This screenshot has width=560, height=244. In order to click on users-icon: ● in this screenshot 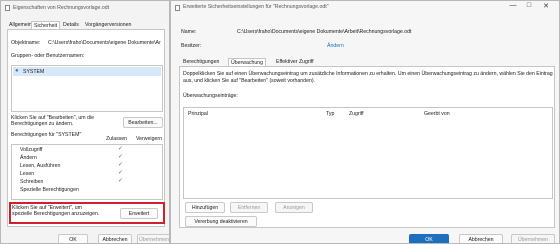, I will do `click(17, 71)`.